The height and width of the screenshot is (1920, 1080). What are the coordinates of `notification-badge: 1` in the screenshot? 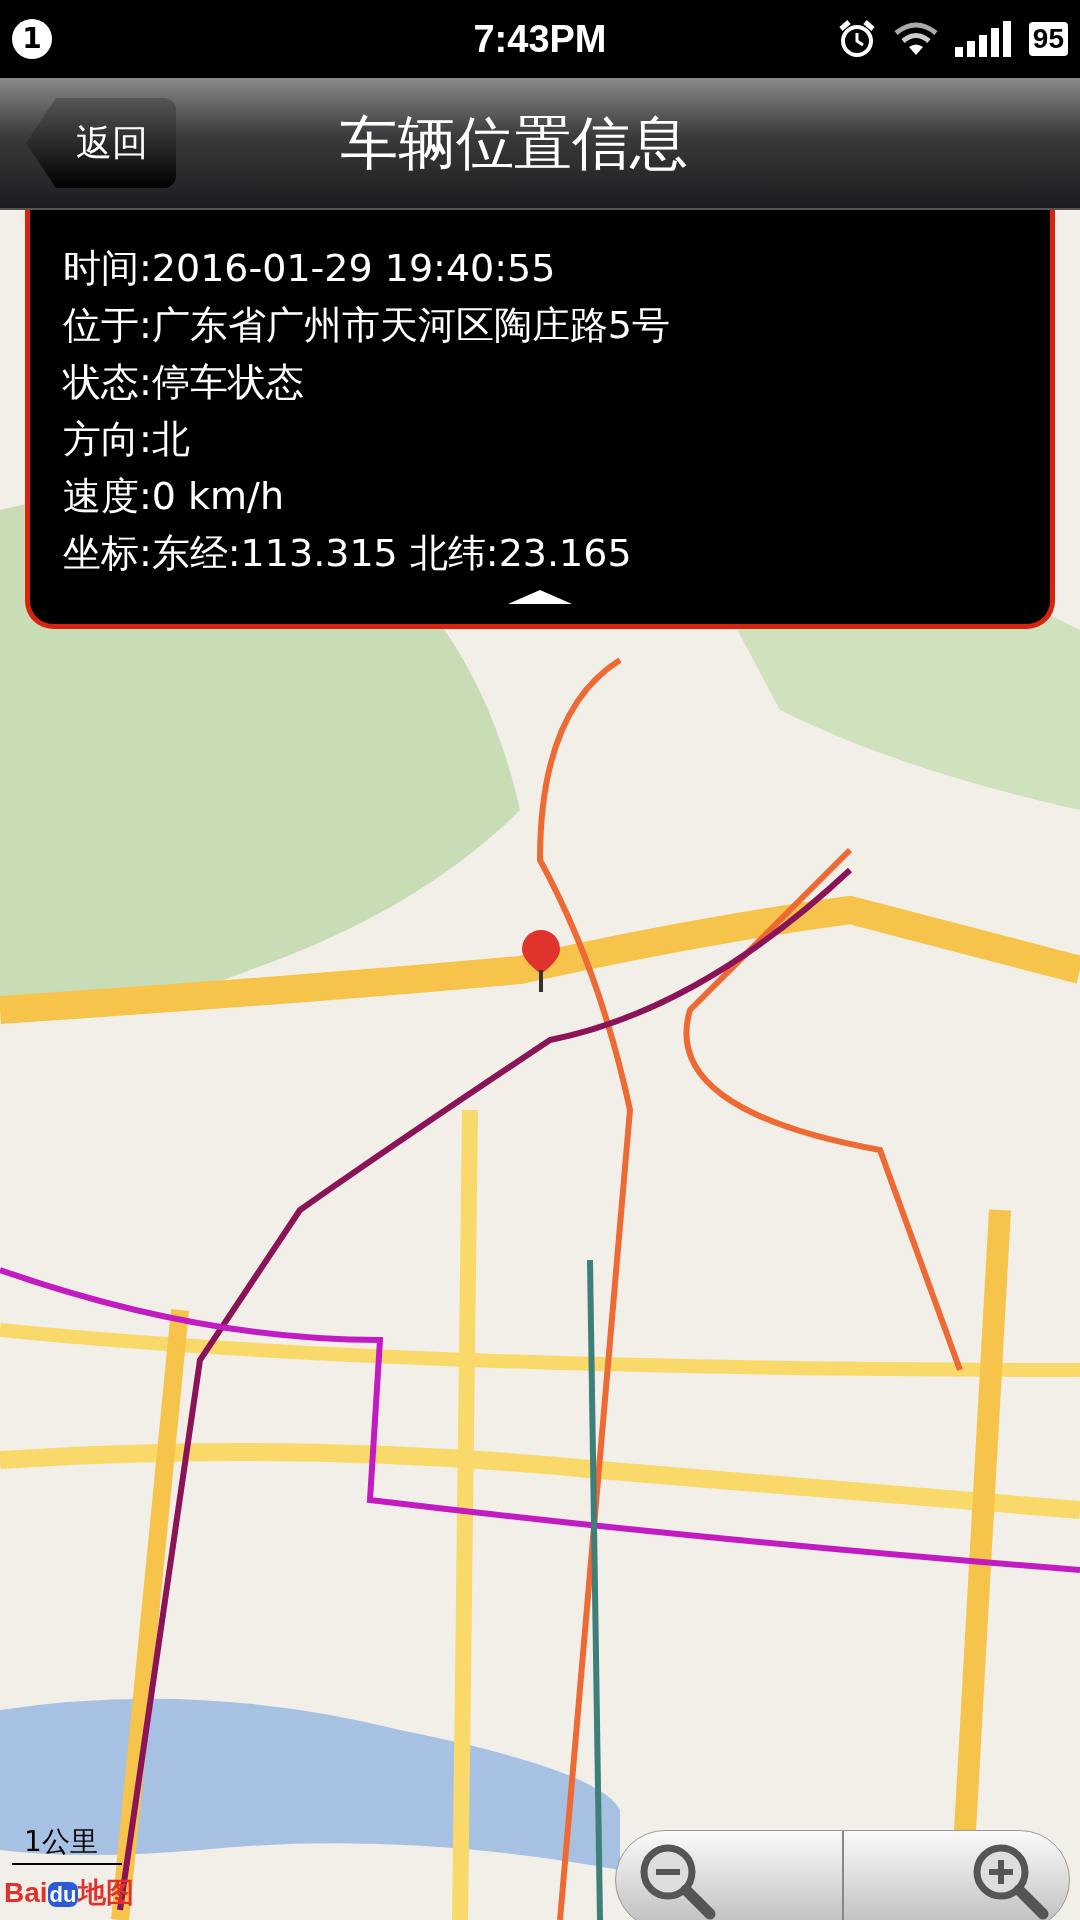 It's located at (32, 39).